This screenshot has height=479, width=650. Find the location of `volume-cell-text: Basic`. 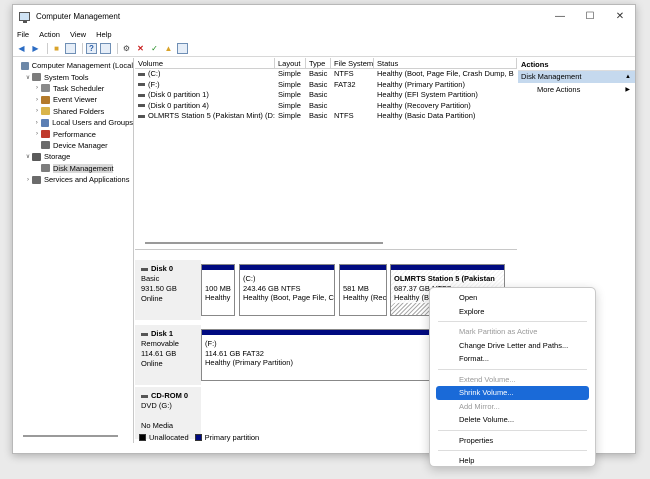

volume-cell-text: Basic is located at coordinates (318, 84).